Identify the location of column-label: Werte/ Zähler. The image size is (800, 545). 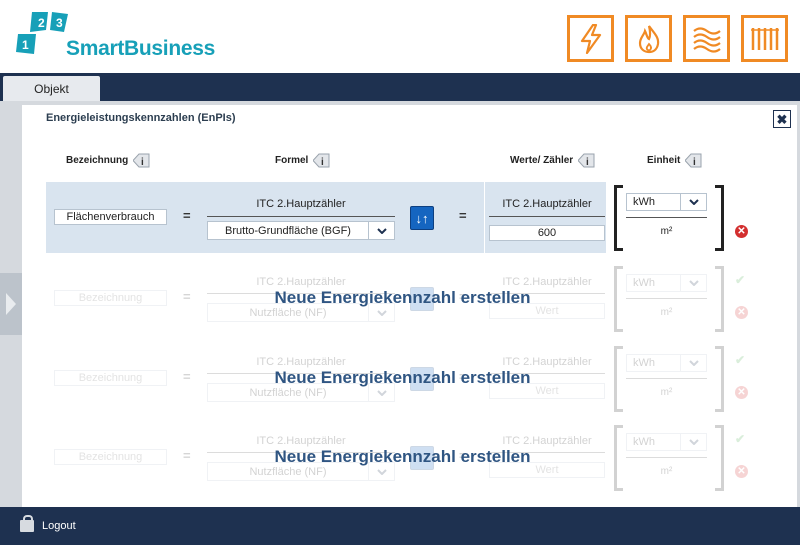
(542, 160).